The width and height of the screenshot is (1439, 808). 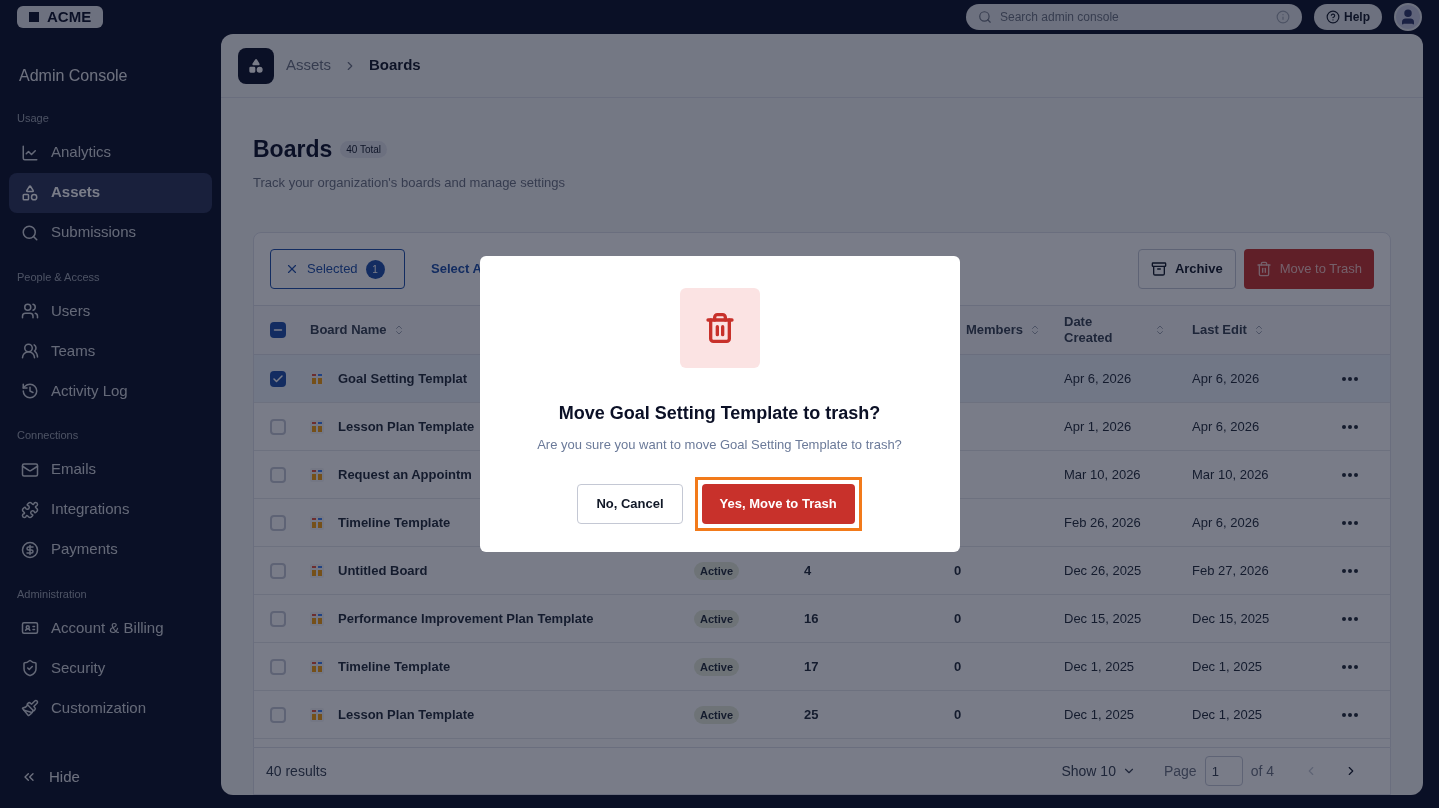 I want to click on confirm-button: Yes, Move to Trash, so click(x=778, y=503).